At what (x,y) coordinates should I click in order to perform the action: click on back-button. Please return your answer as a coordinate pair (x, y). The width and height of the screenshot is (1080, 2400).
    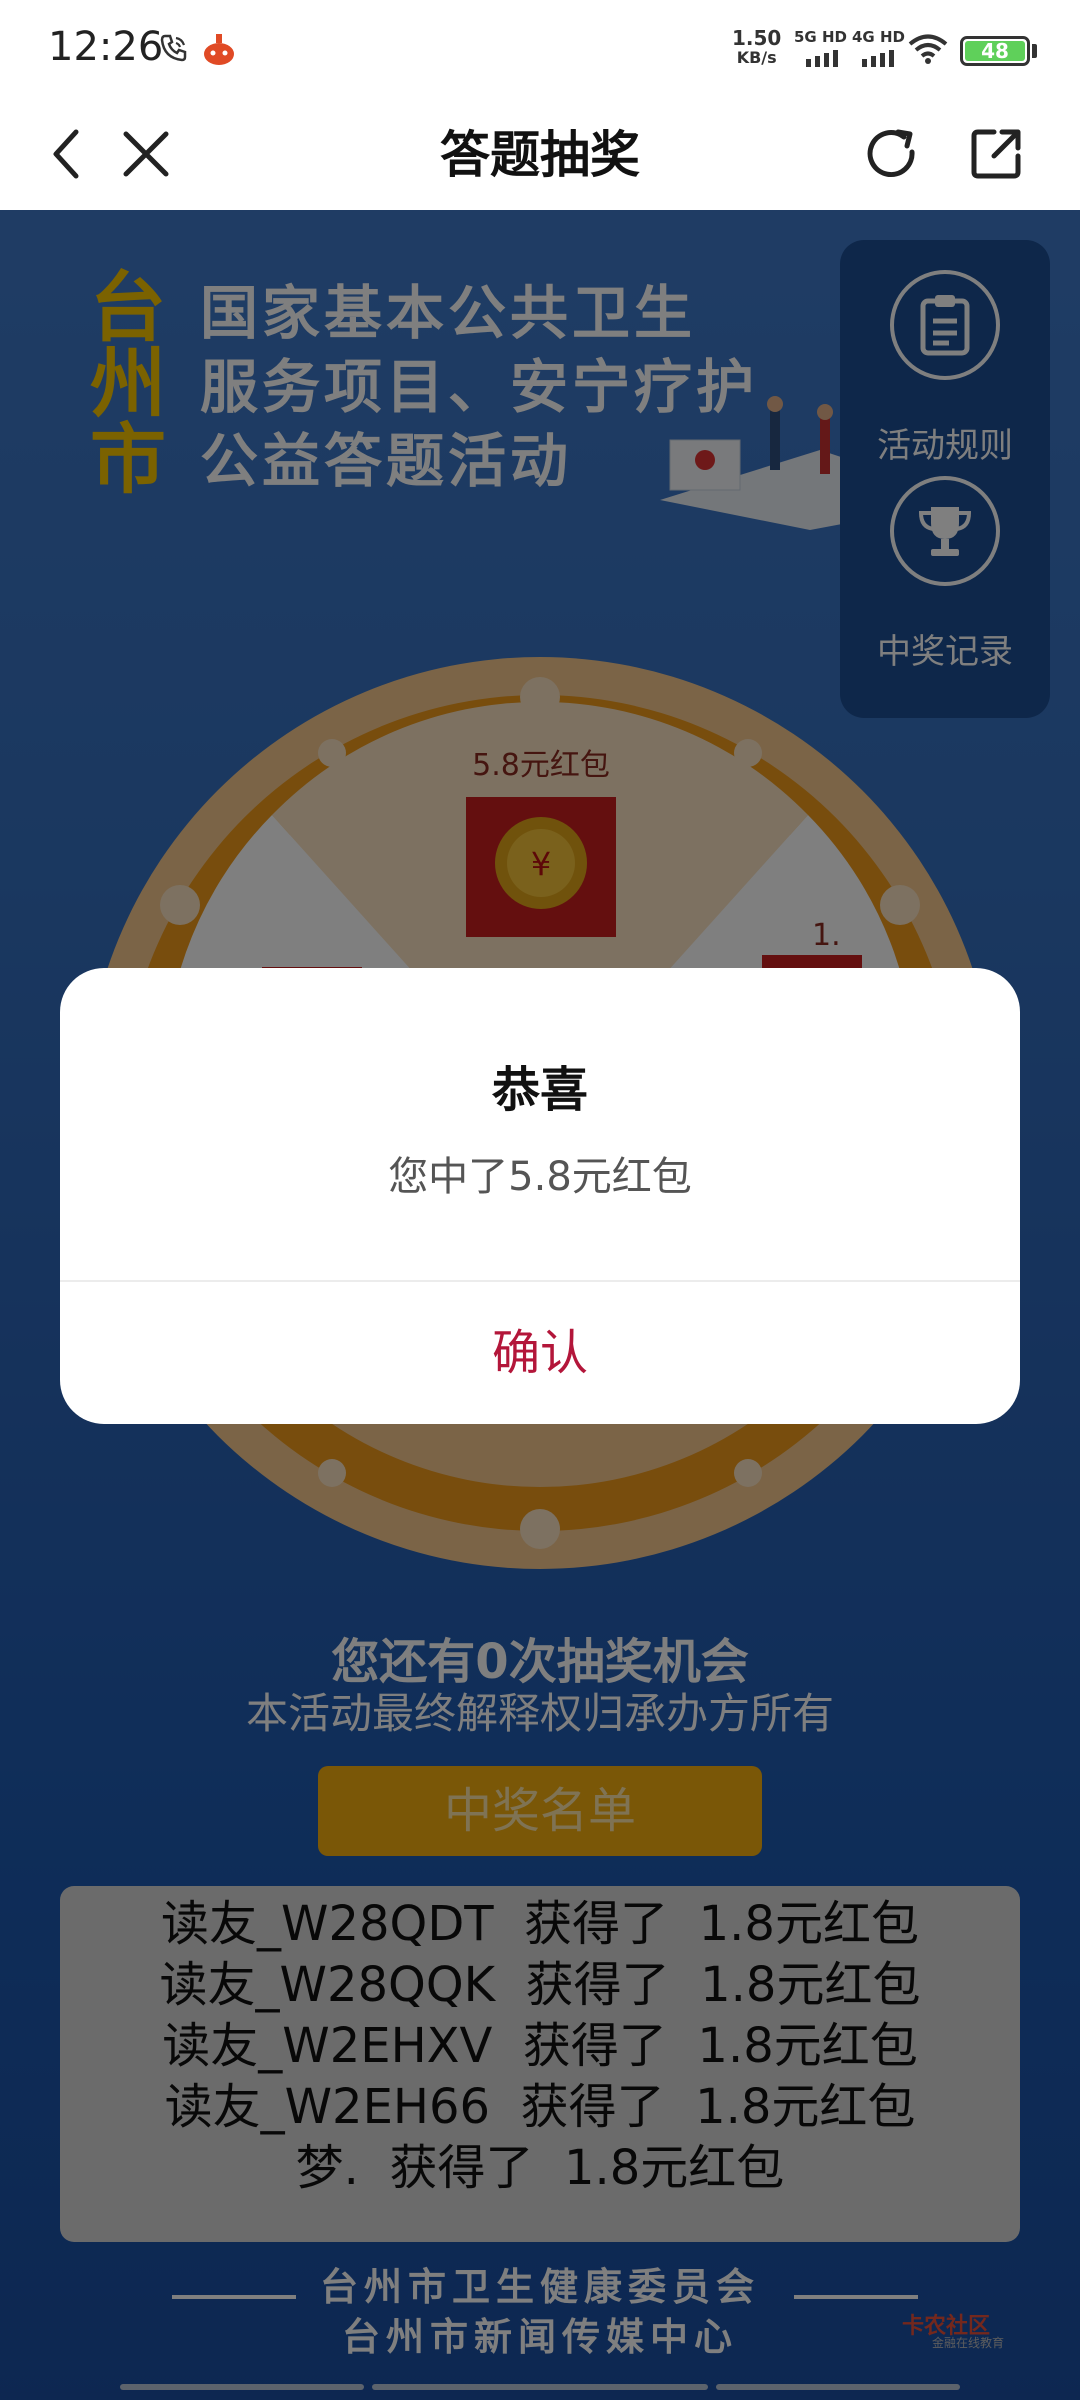
    Looking at the image, I should click on (66, 154).